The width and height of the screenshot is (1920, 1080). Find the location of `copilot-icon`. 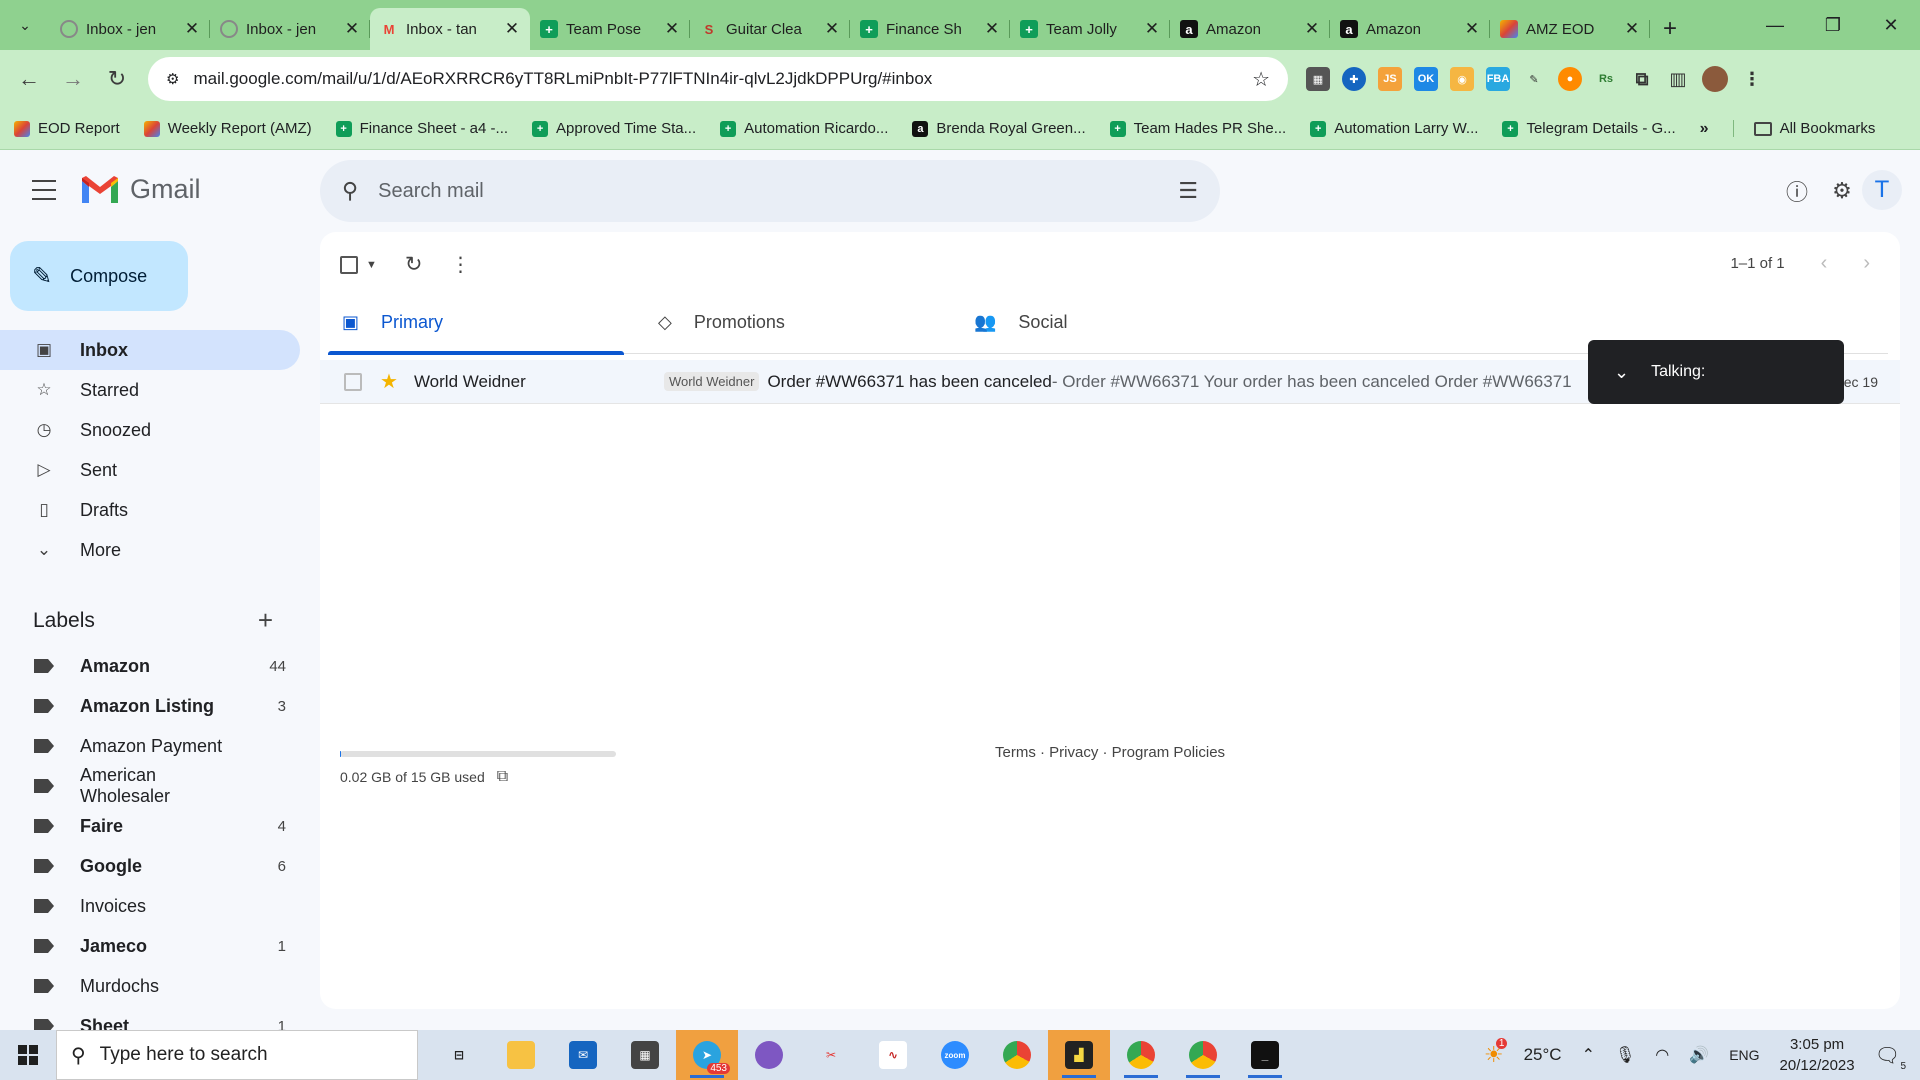

copilot-icon is located at coordinates (769, 1055).